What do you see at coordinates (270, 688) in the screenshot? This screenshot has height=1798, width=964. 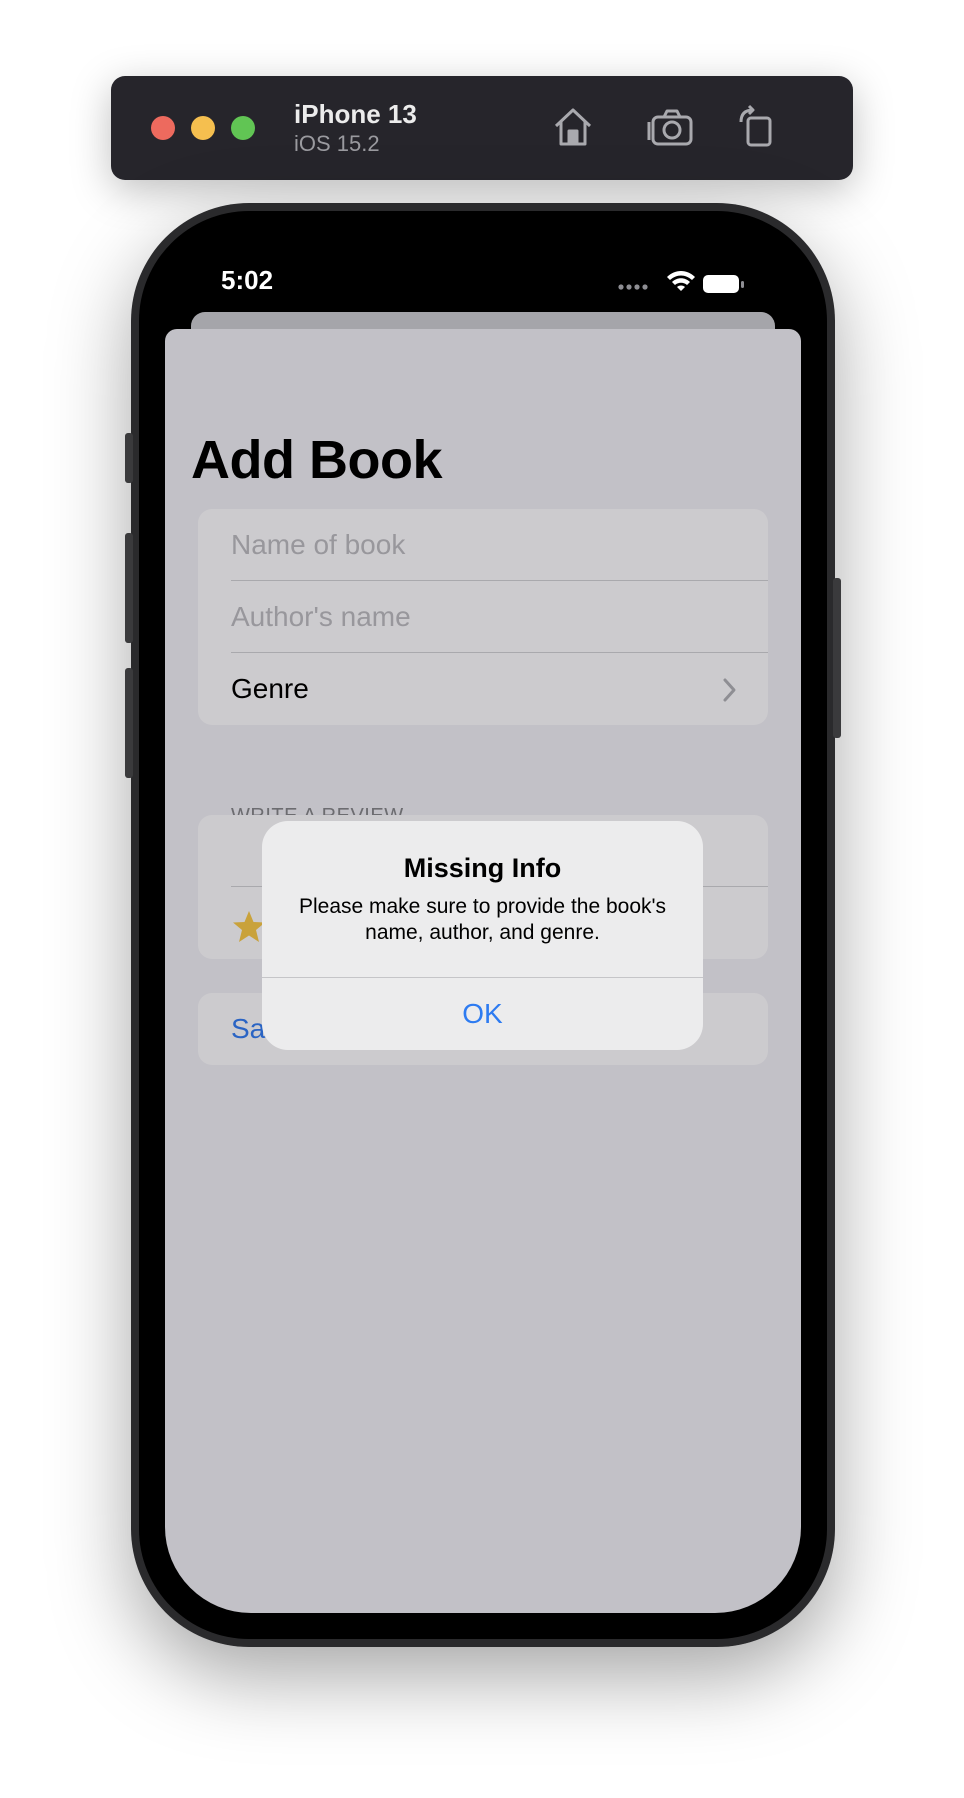 I see `genre-label: Genre` at bounding box center [270, 688].